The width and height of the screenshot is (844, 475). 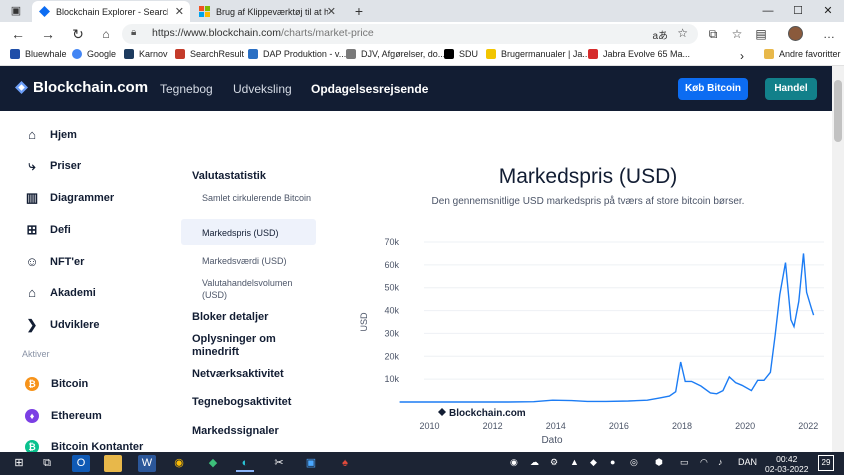 What do you see at coordinates (514, 462) in the screenshot?
I see `tray-icon: ◉` at bounding box center [514, 462].